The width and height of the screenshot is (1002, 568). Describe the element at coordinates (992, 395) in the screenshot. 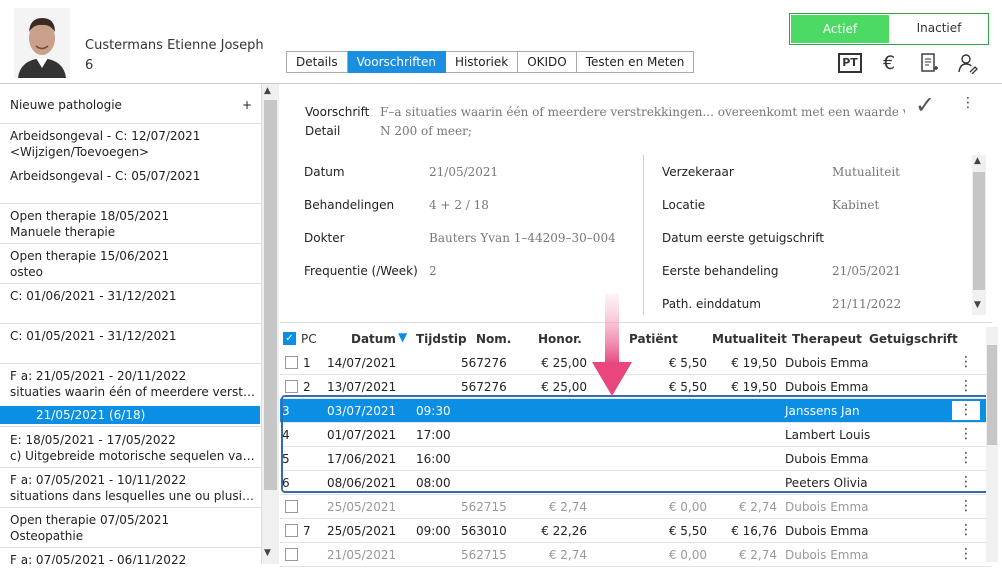

I see `table-scroll-thumb` at that location.